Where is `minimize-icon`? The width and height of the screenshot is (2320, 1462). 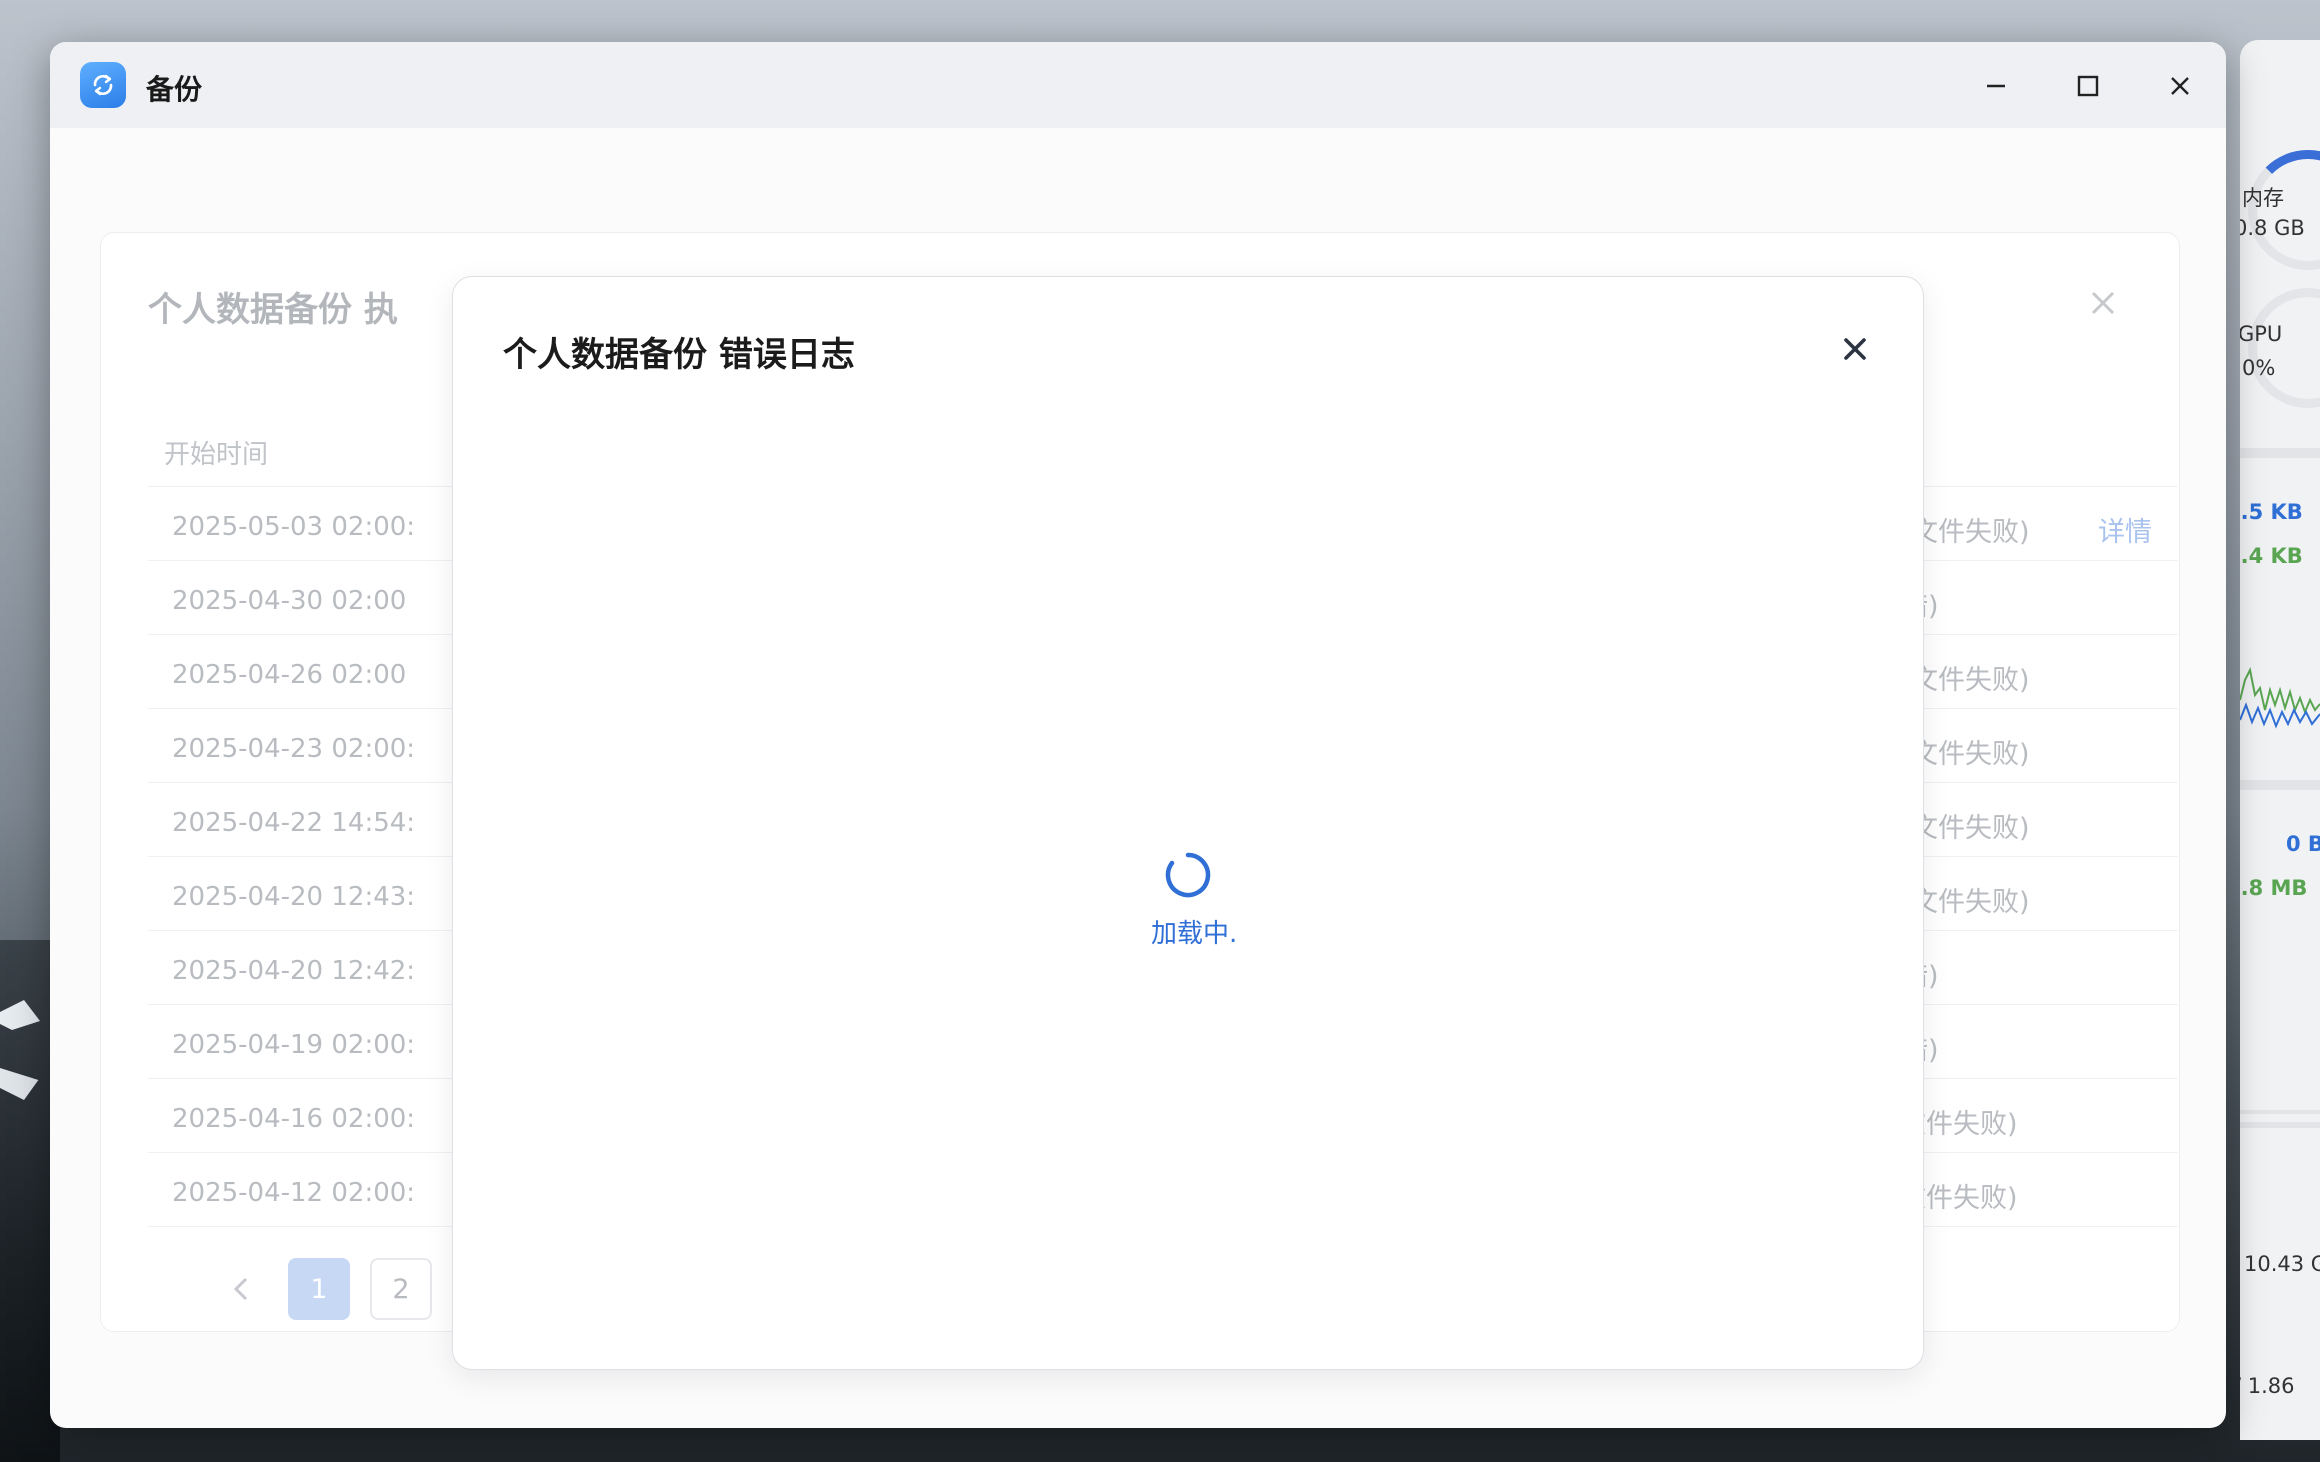
minimize-icon is located at coordinates (1996, 86).